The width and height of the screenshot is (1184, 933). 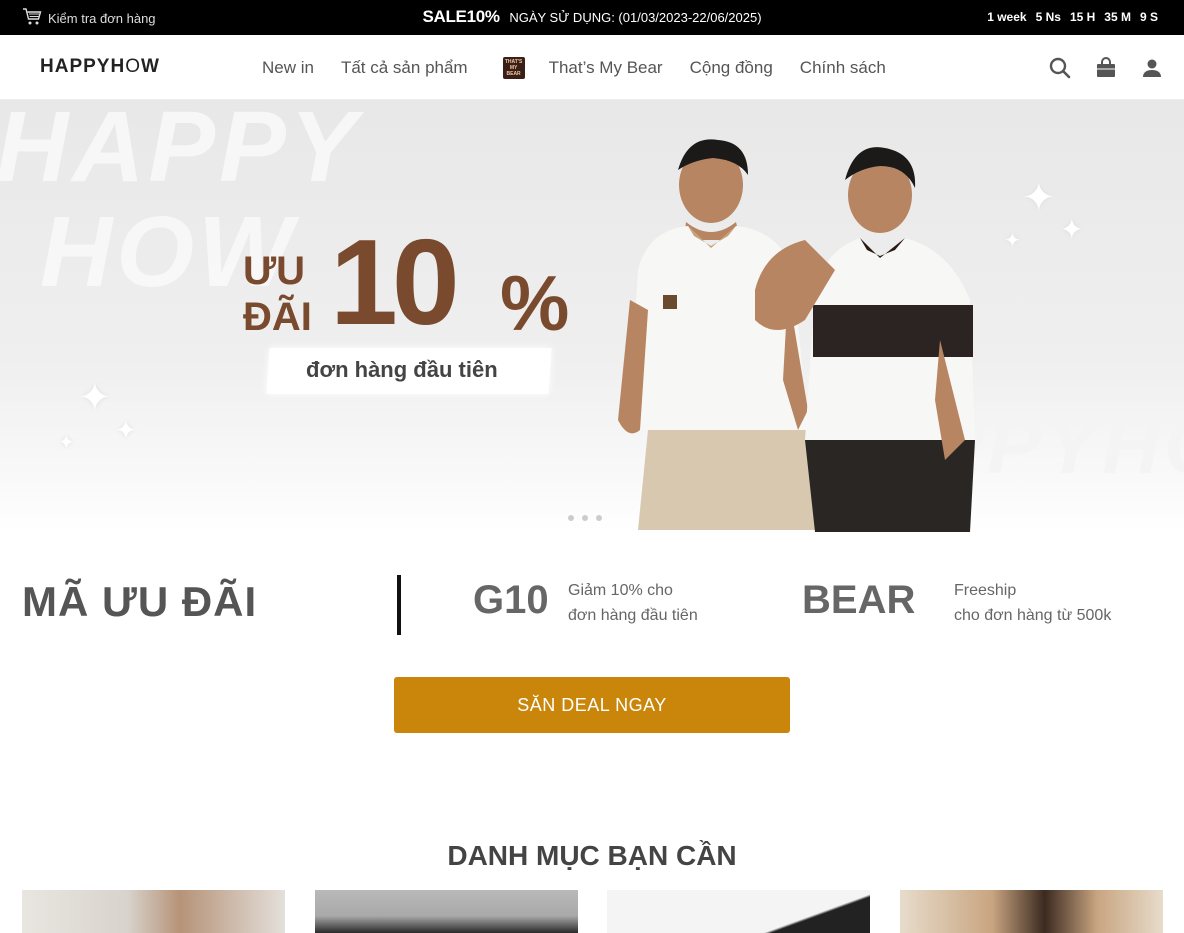 What do you see at coordinates (402, 369) in the screenshot?
I see `hero-subtitle: đơn hàng đầu tiên` at bounding box center [402, 369].